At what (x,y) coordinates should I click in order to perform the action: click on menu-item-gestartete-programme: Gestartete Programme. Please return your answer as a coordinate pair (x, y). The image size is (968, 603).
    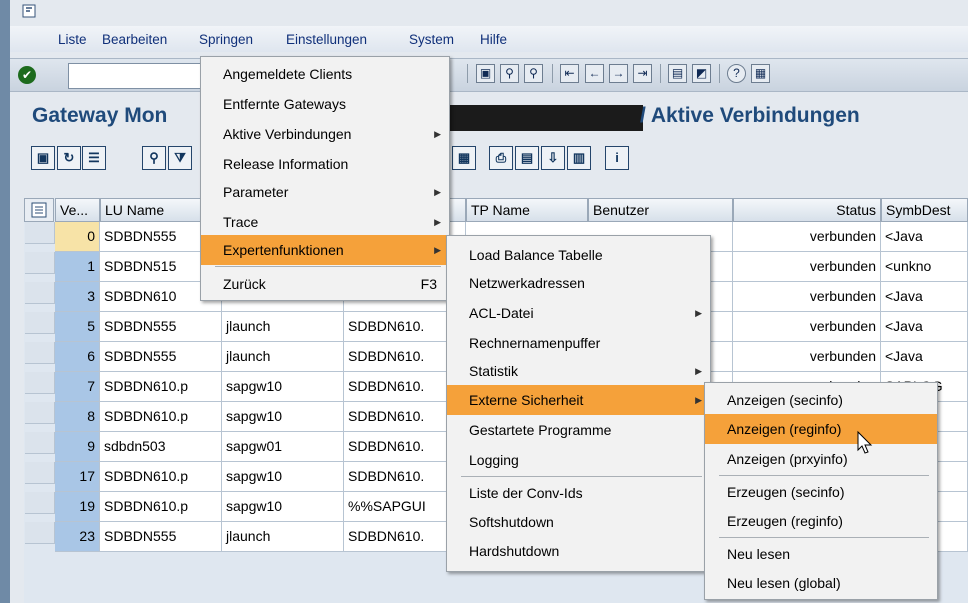
    Looking at the image, I should click on (578, 430).